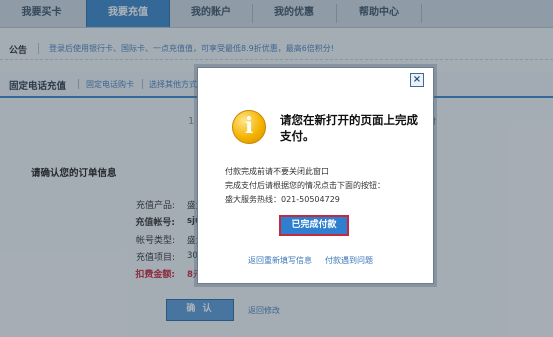  Describe the element at coordinates (349, 128) in the screenshot. I see `dialog-heading: 请您在新打开的页面上完成支付。` at that location.